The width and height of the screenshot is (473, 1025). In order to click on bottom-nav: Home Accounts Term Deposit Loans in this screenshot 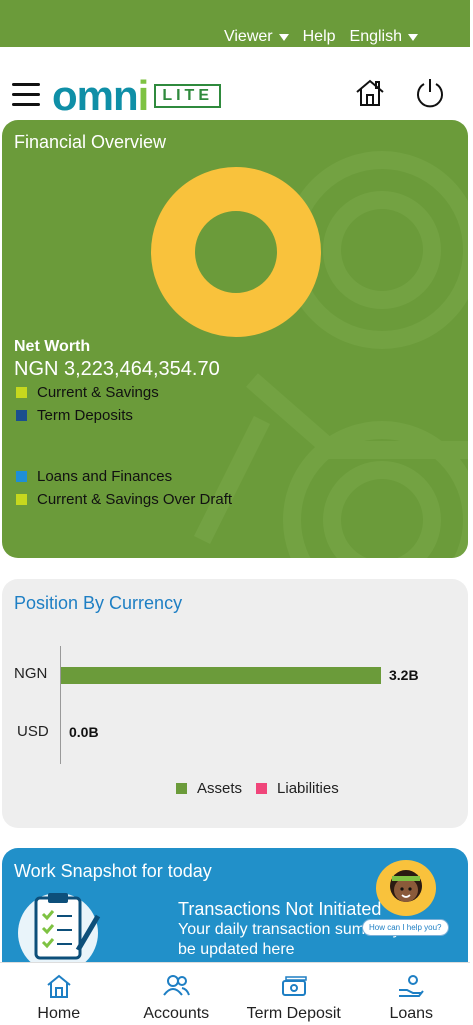, I will do `click(235, 993)`.